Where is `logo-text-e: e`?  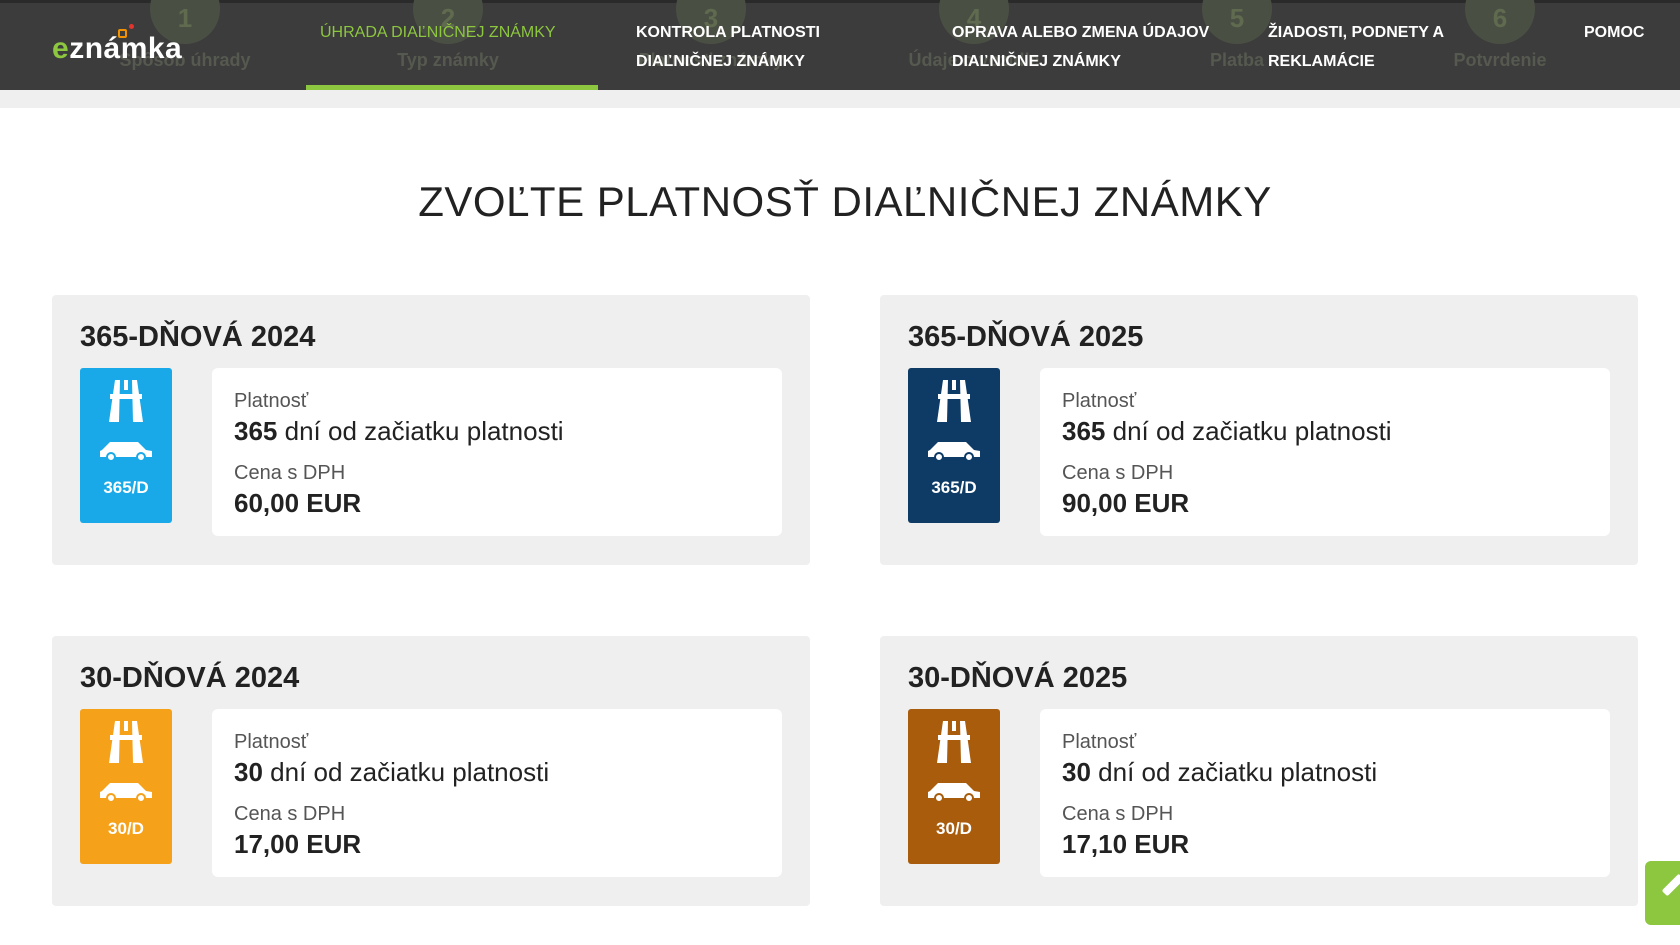
logo-text-e: e is located at coordinates (61, 48).